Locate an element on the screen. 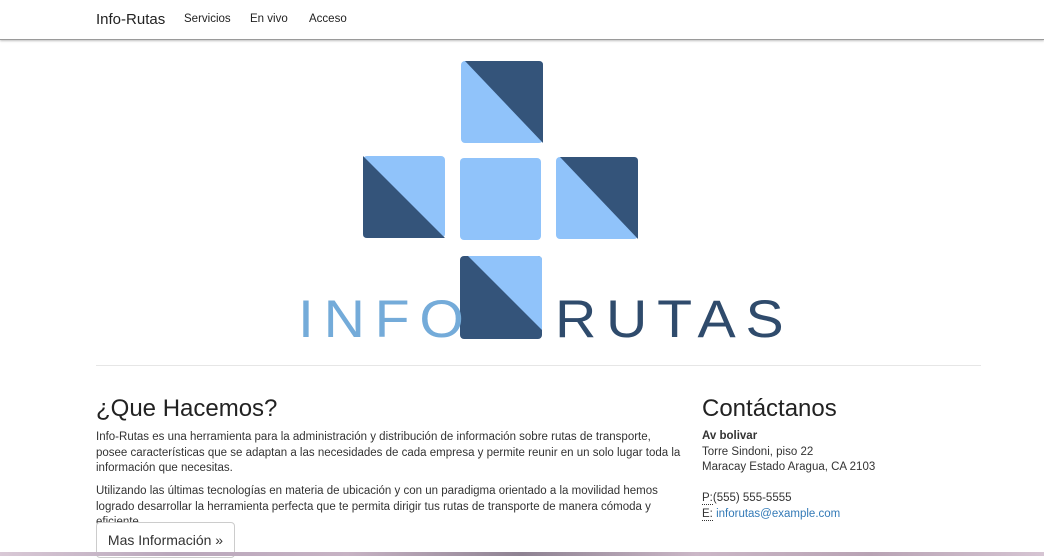 The image size is (1044, 558). contact-heading: Contáctanos is located at coordinates (769, 408).